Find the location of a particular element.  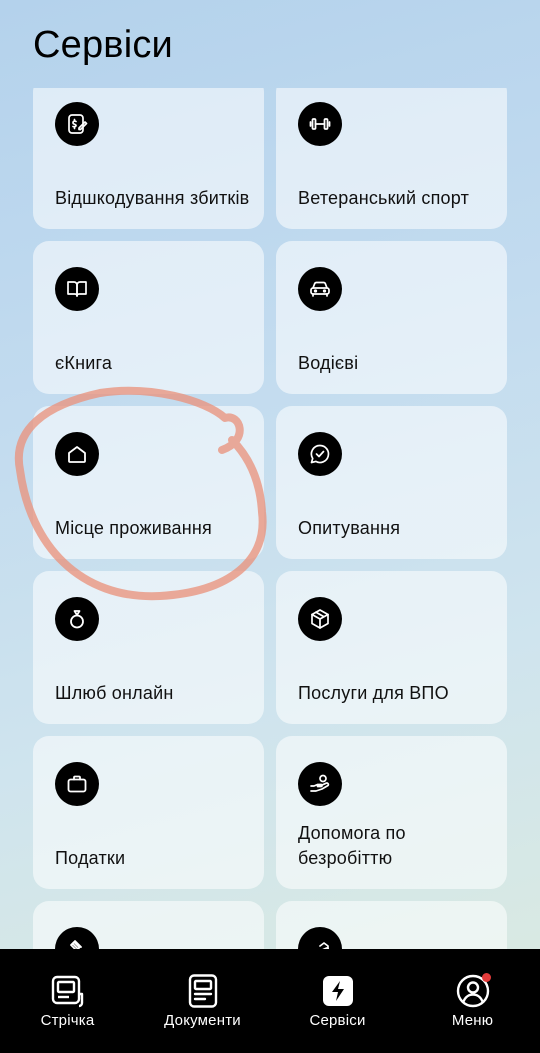

ring-icon is located at coordinates (77, 619).